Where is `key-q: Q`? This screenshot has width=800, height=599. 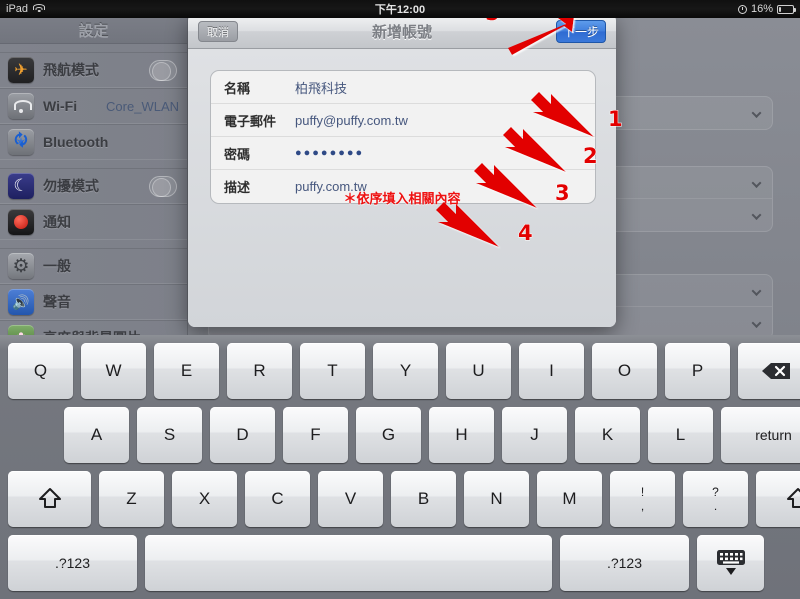 key-q: Q is located at coordinates (40, 371).